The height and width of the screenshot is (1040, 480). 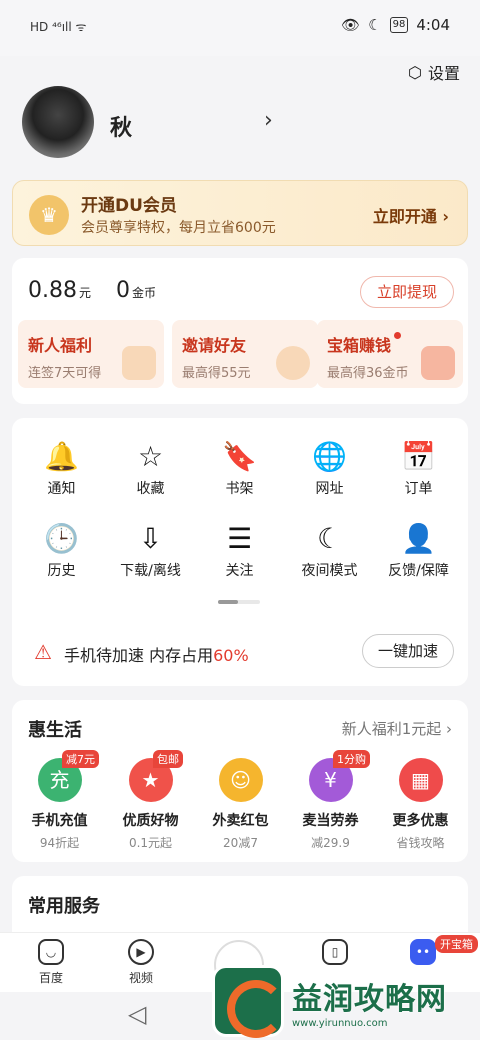 I want to click on coins-value: 0, so click(x=123, y=290).